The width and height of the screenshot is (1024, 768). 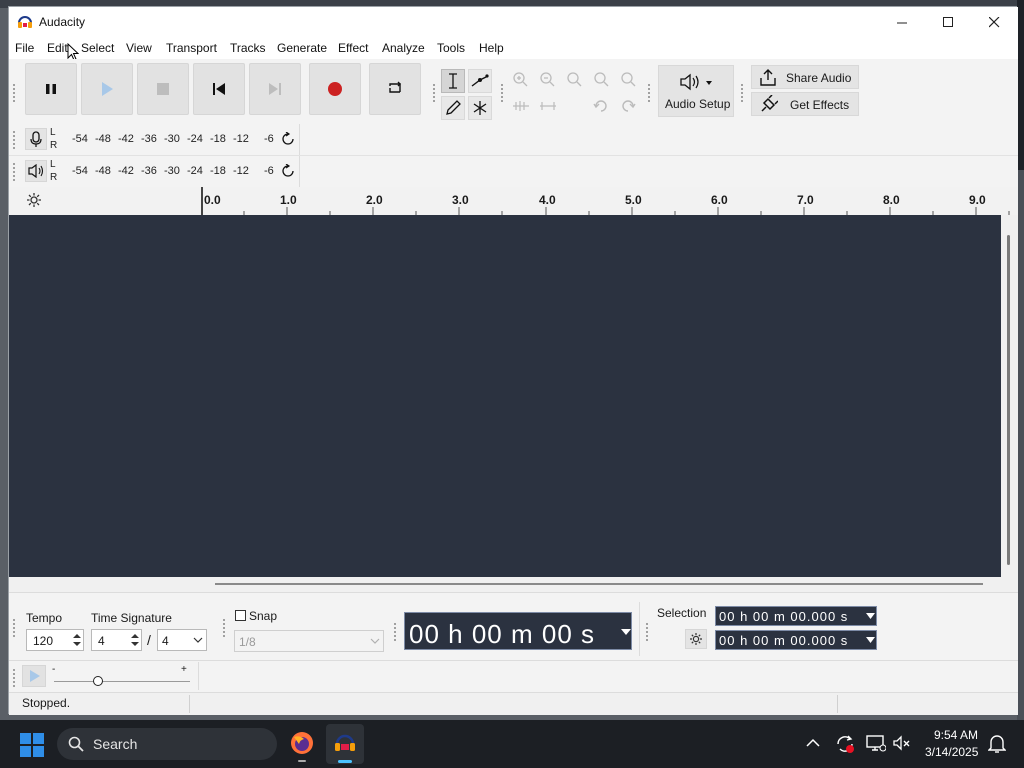 What do you see at coordinates (219, 89) in the screenshot?
I see `skip-to-start-button` at bounding box center [219, 89].